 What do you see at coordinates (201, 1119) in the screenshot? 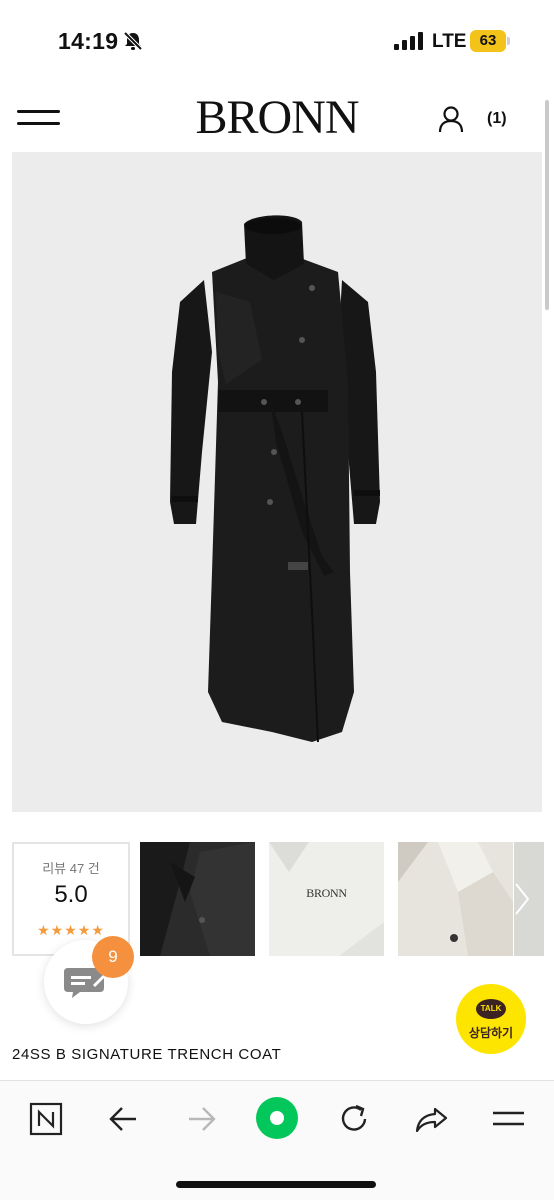
I see `forward-arrow-icon` at bounding box center [201, 1119].